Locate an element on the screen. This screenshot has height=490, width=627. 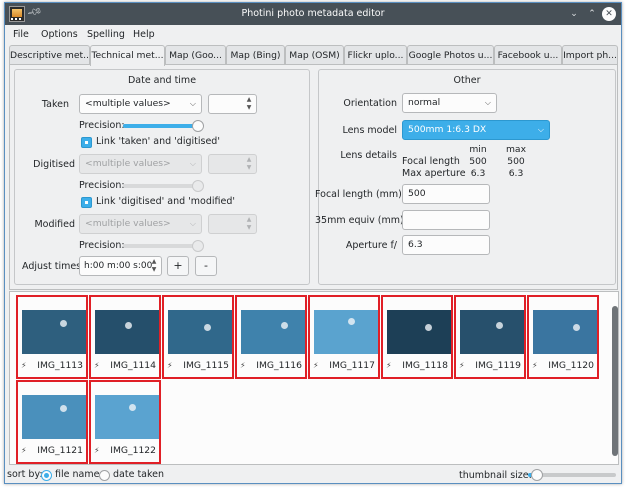
window-title: Photini photo metadata editor is located at coordinates (313, 13).